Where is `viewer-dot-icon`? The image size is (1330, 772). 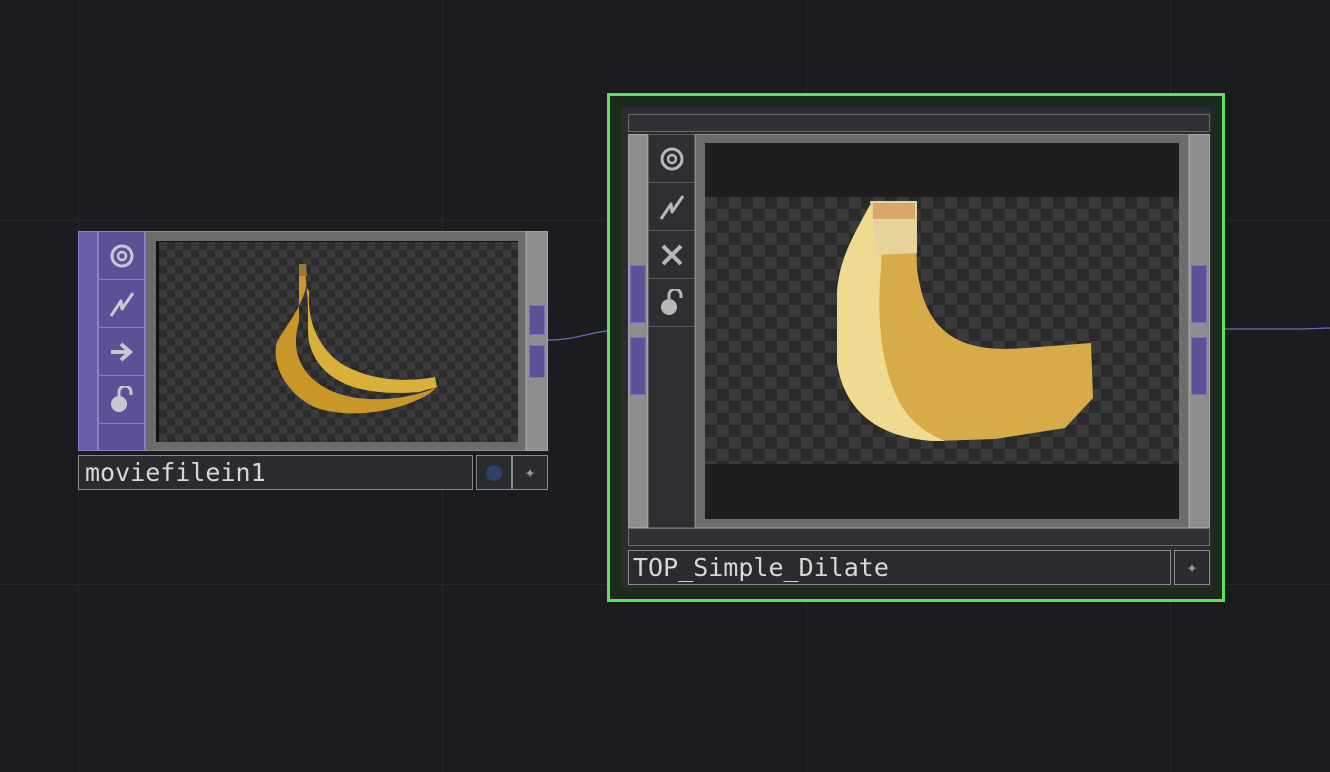
viewer-dot-icon is located at coordinates (494, 472).